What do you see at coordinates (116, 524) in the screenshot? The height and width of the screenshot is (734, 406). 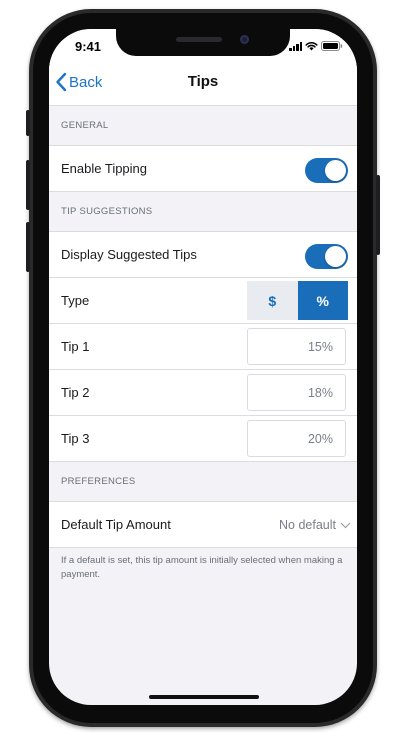 I see `default-tip-amount-label: Default Tip Amount` at bounding box center [116, 524].